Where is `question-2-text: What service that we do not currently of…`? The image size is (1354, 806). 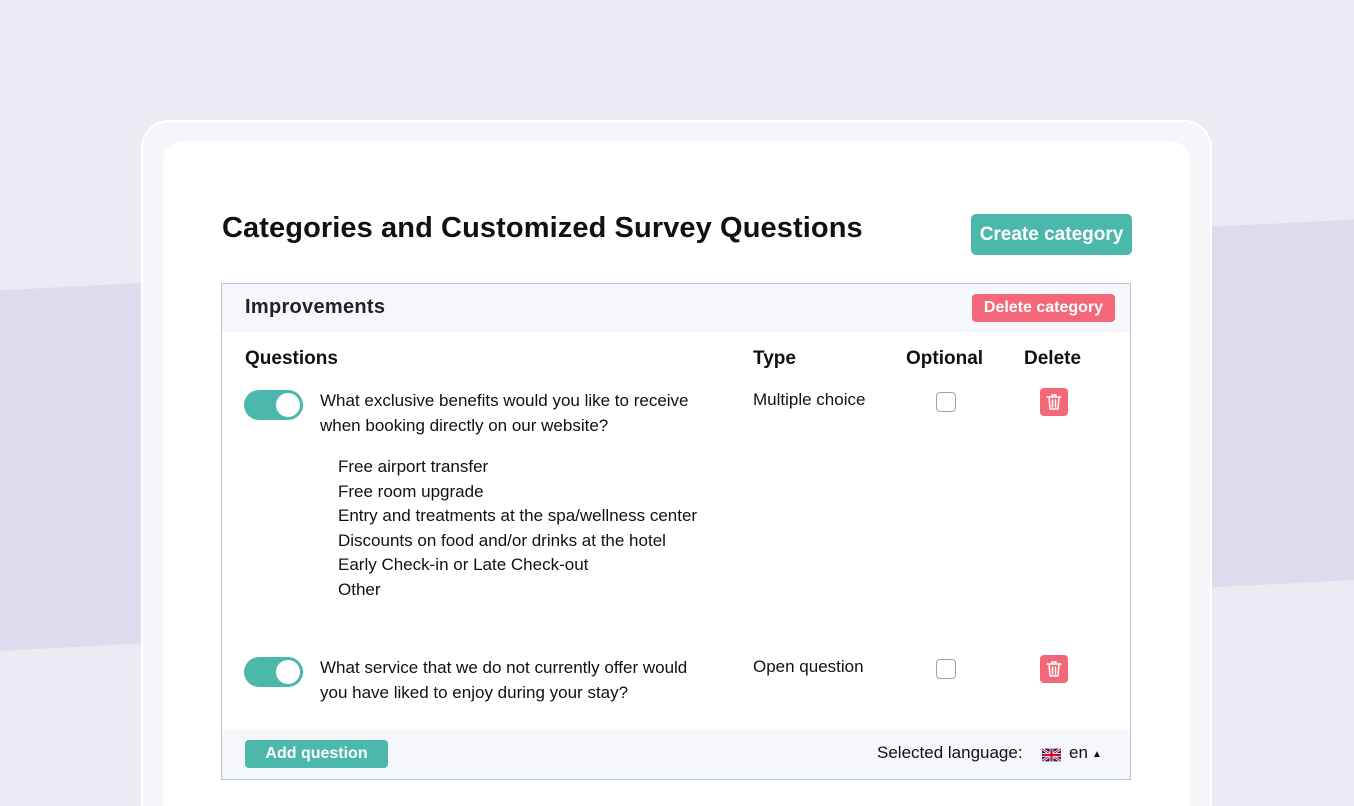 question-2-text: What service that we do not currently of… is located at coordinates (504, 680).